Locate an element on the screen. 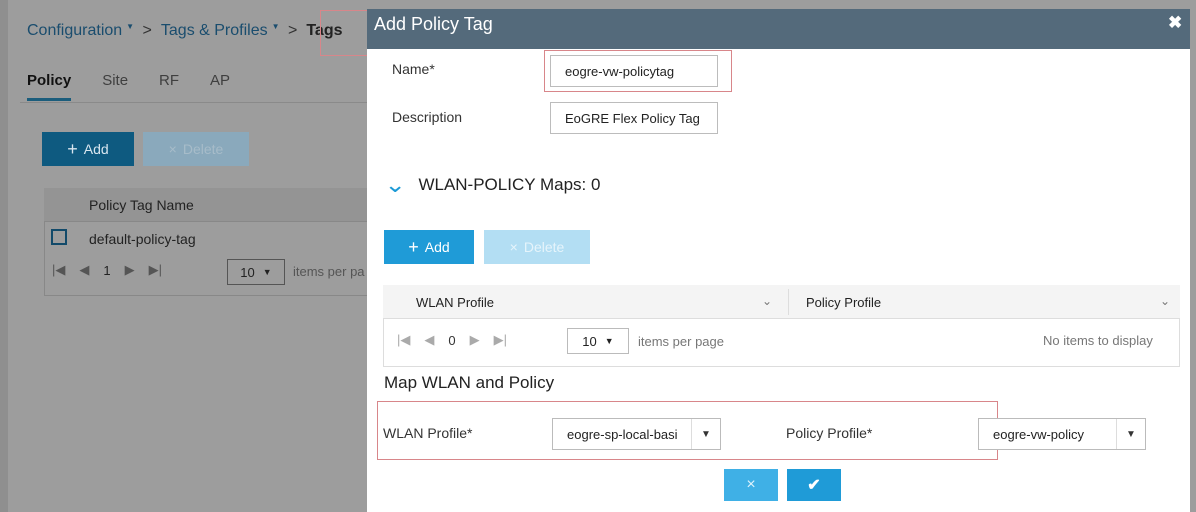  cancel-button: × is located at coordinates (751, 485).